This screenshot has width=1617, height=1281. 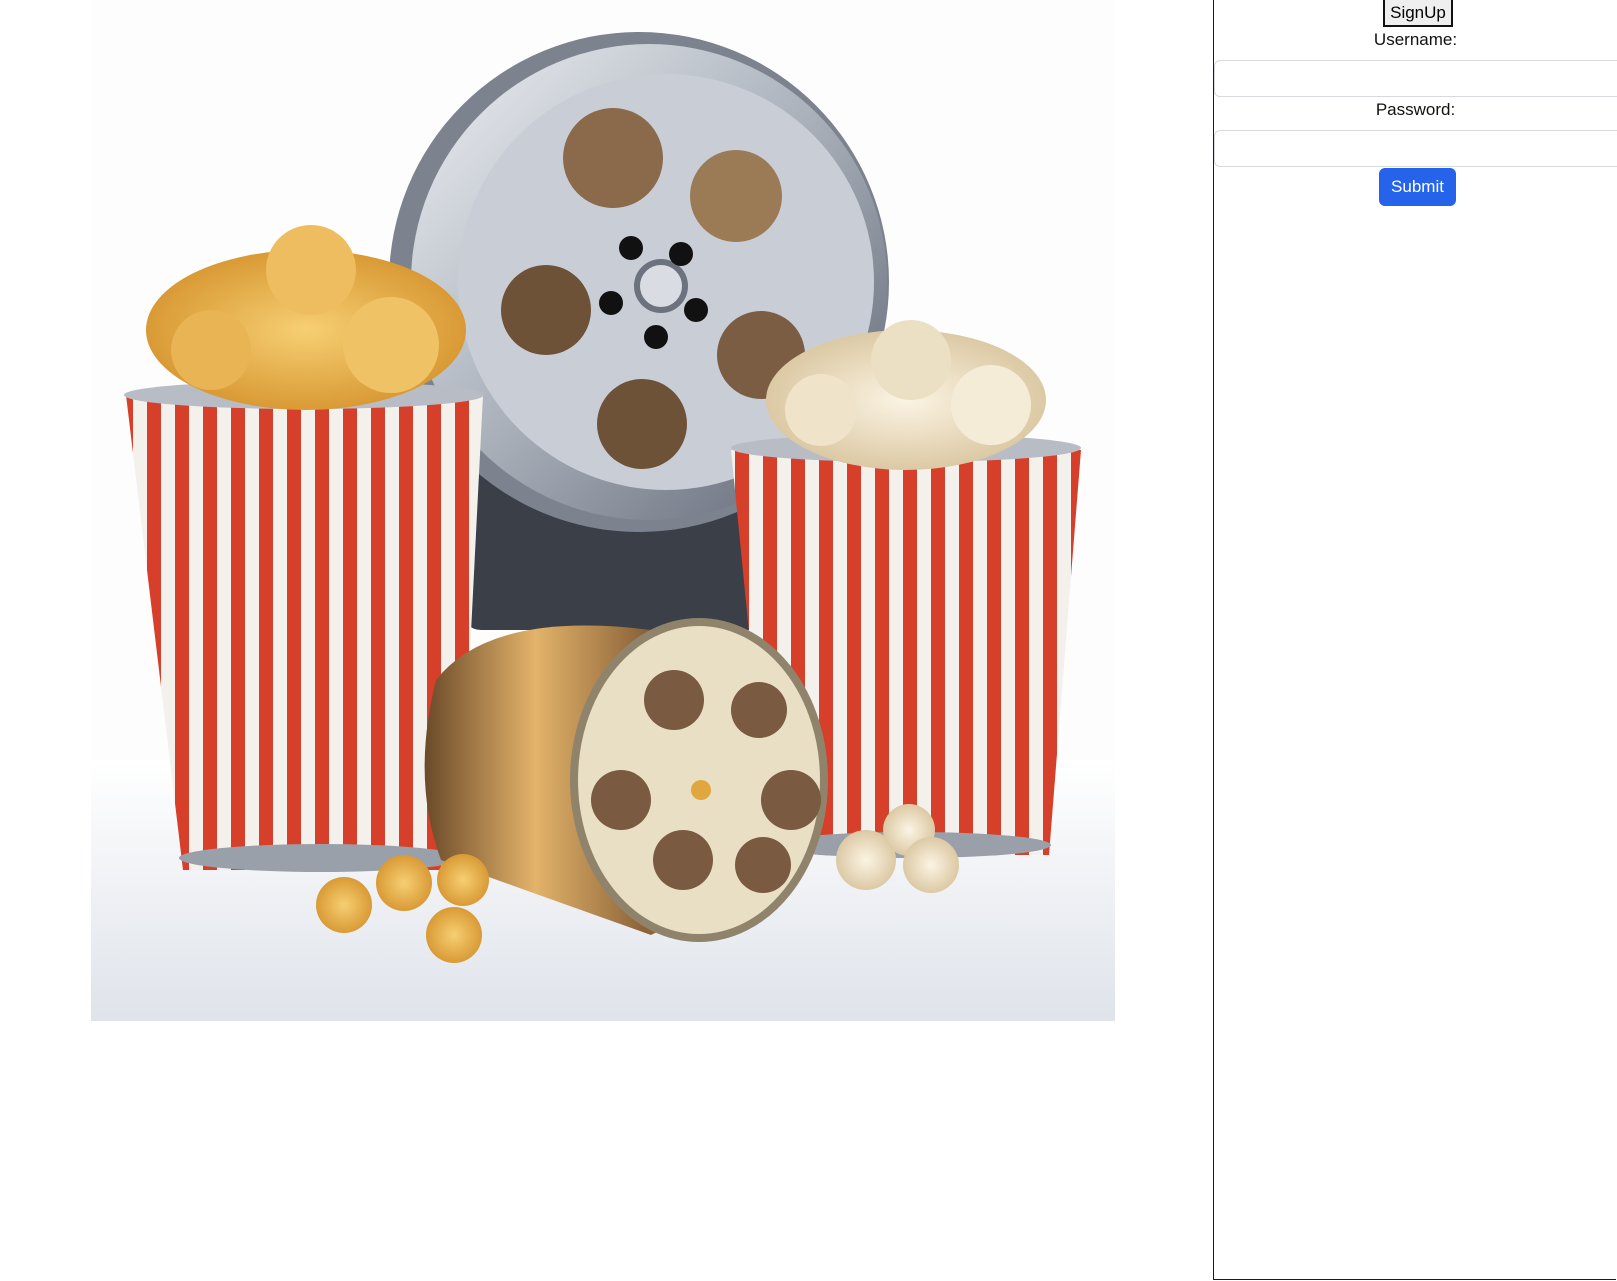 What do you see at coordinates (1418, 13) in the screenshot?
I see `signup-button: SignUp` at bounding box center [1418, 13].